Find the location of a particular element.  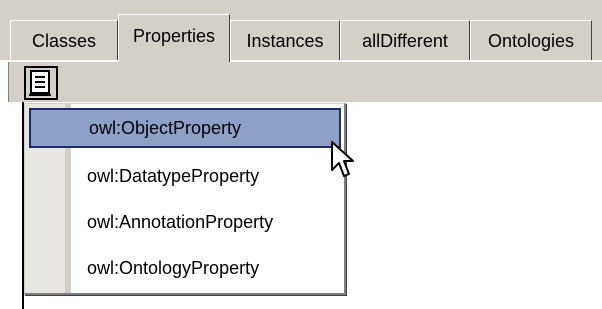

menu-item-ontology-property: owl:OntologyProperty is located at coordinates (184, 268).